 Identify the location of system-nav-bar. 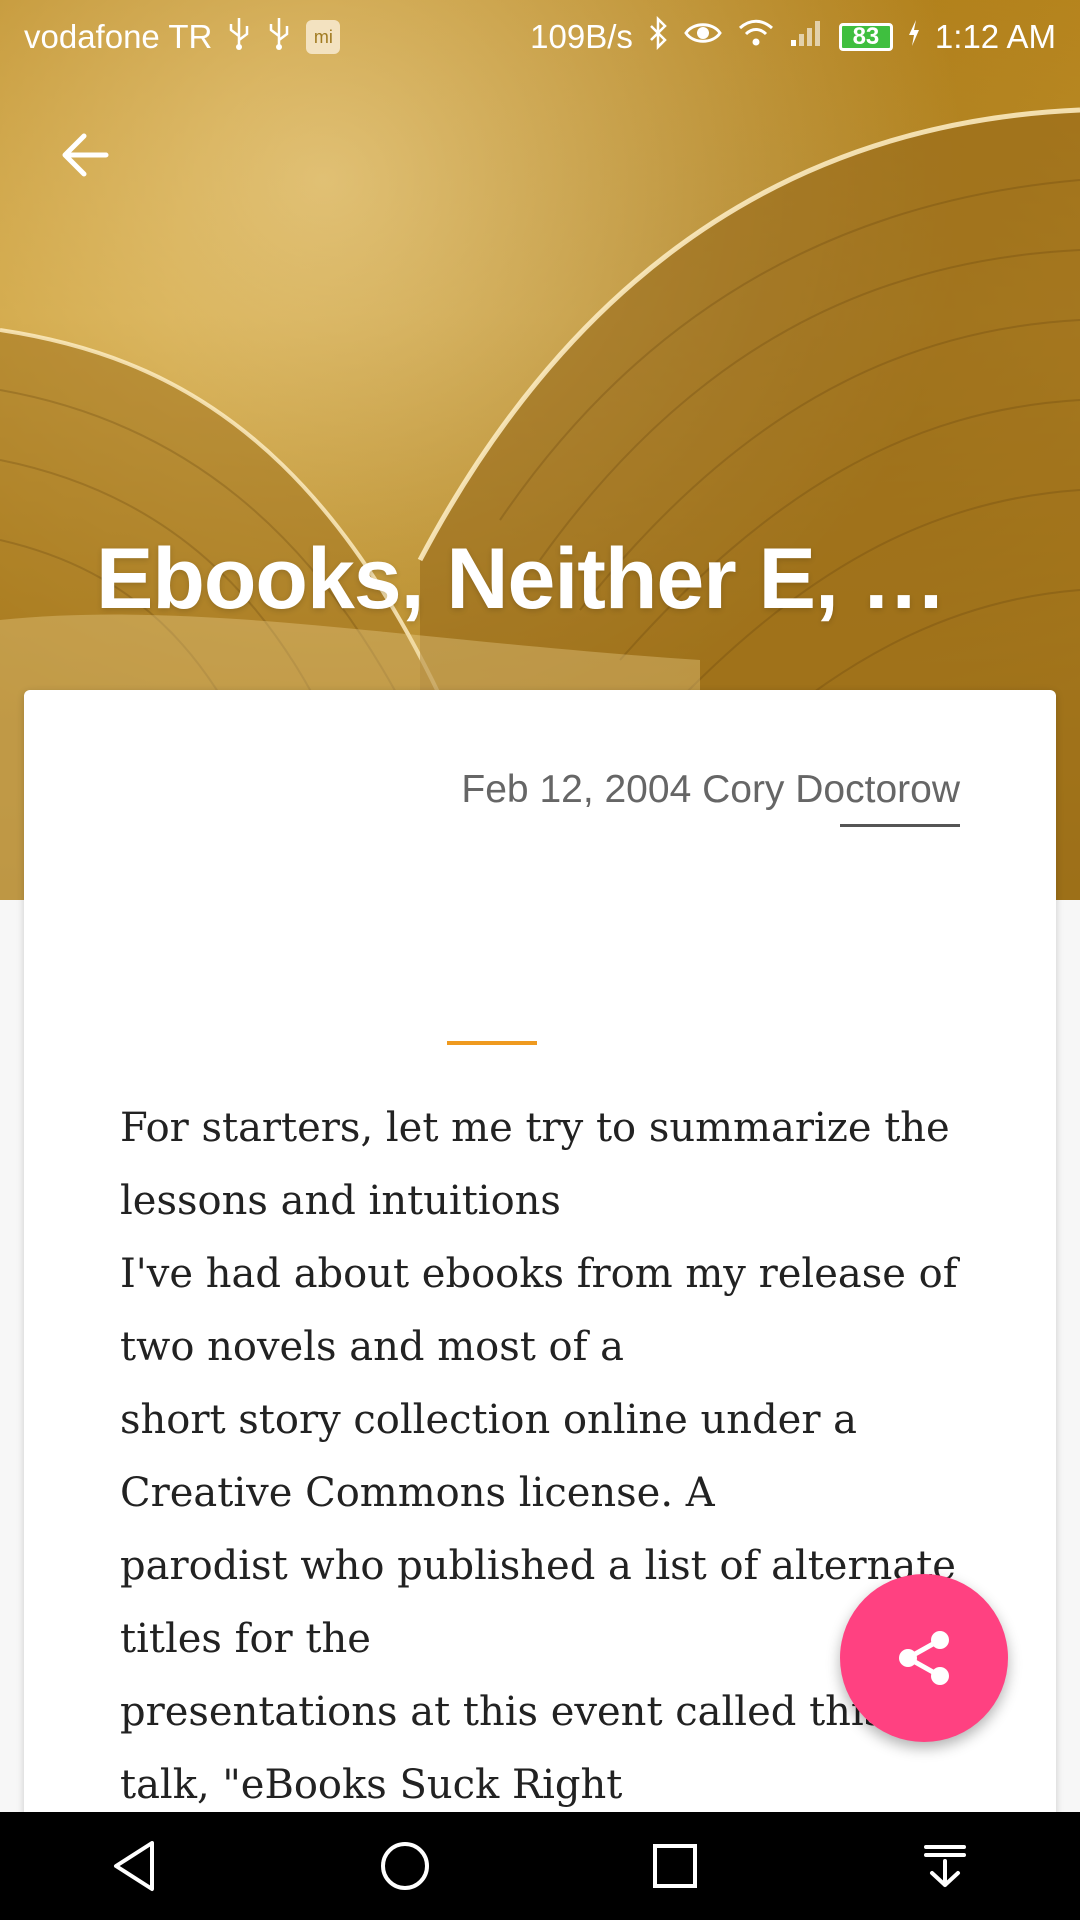
(540, 1866).